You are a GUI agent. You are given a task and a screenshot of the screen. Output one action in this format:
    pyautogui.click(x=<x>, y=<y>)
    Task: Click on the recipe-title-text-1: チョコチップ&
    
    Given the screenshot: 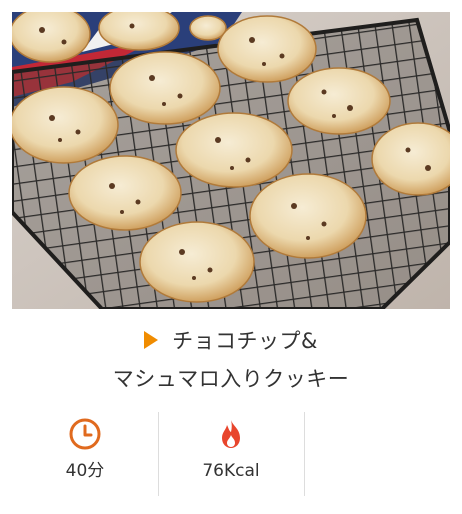 What is the action you would take?
    pyautogui.click(x=245, y=341)
    